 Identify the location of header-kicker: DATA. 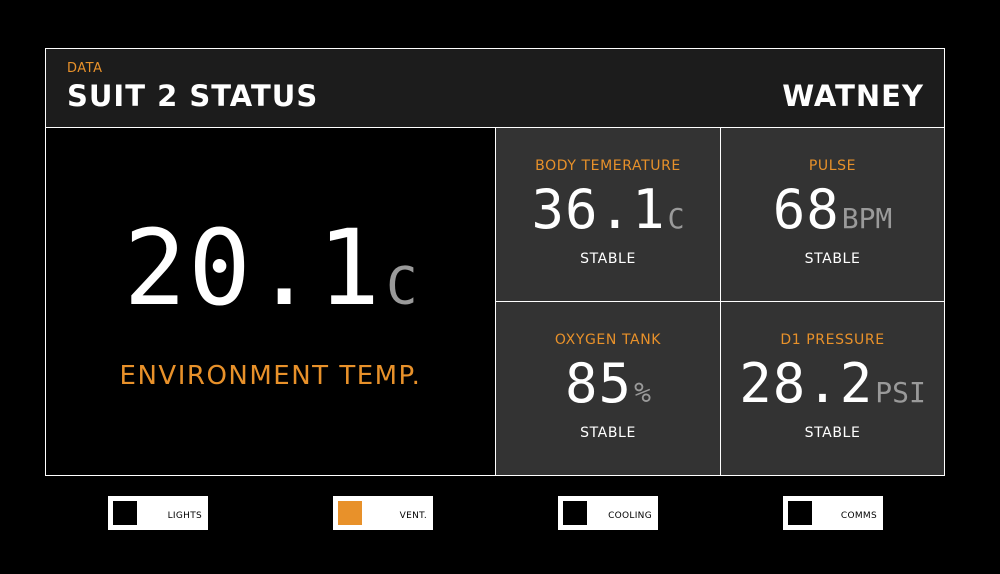
(85, 68).